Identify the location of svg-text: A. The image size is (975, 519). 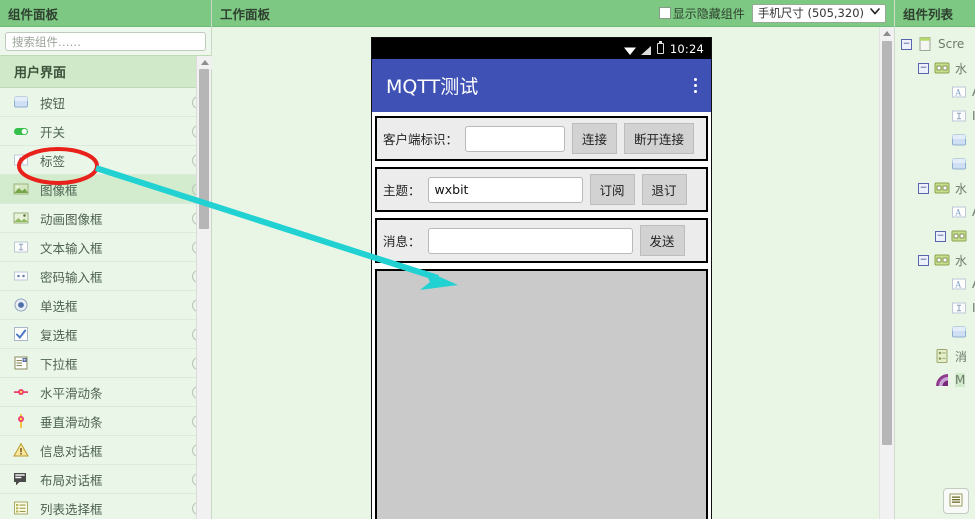
(958, 213).